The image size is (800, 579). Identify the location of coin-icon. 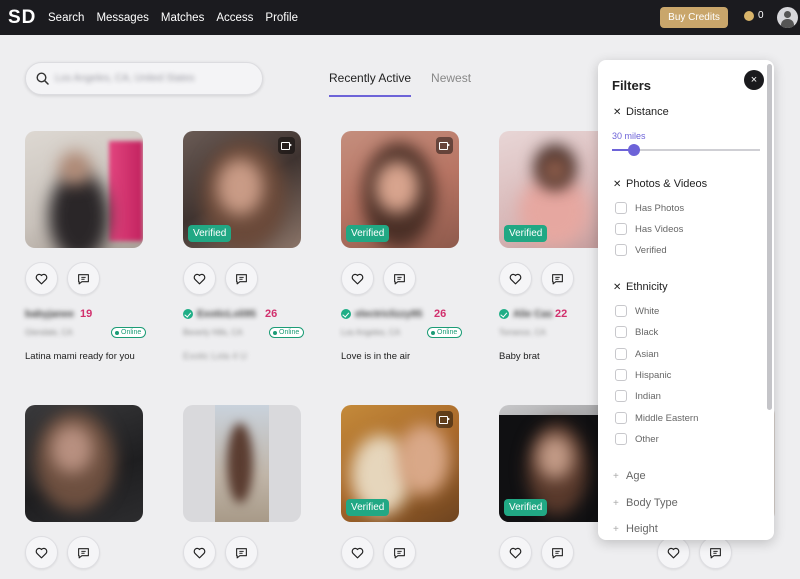
(749, 15).